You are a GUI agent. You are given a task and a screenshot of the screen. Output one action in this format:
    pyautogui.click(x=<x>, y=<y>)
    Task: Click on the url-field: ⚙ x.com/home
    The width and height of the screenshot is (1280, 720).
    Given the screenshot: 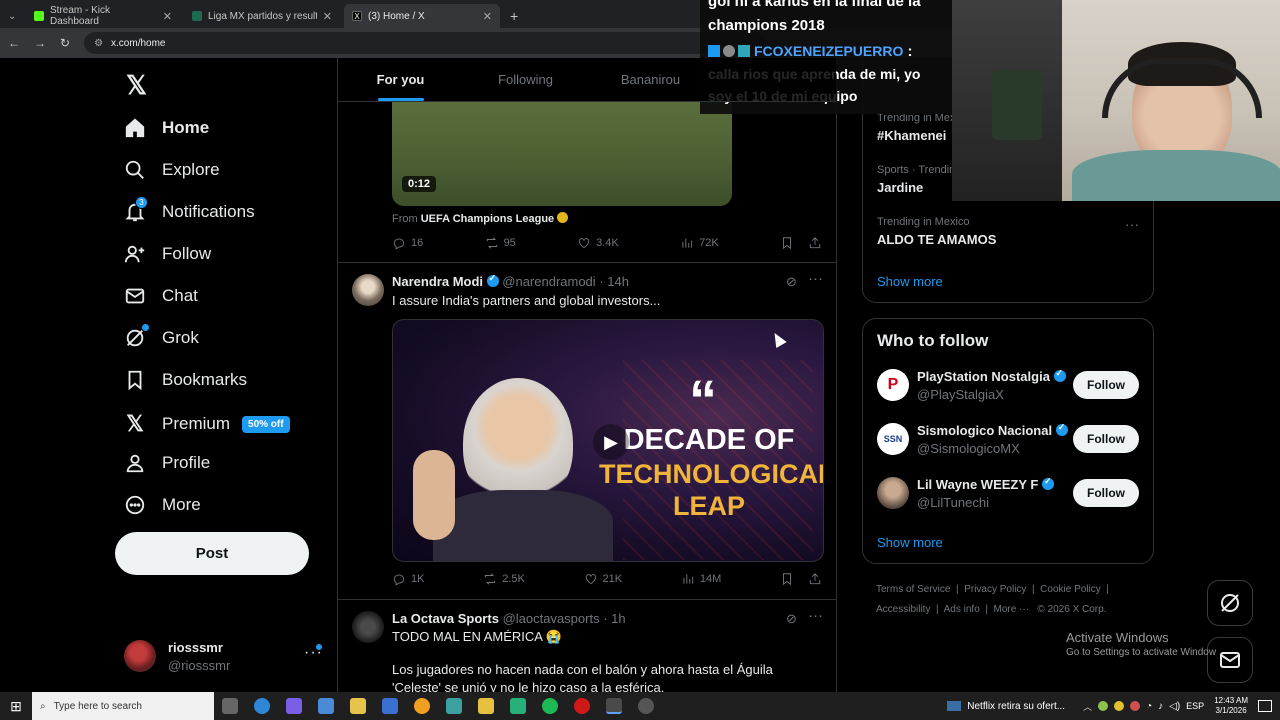 What is the action you would take?
    pyautogui.click(x=424, y=43)
    